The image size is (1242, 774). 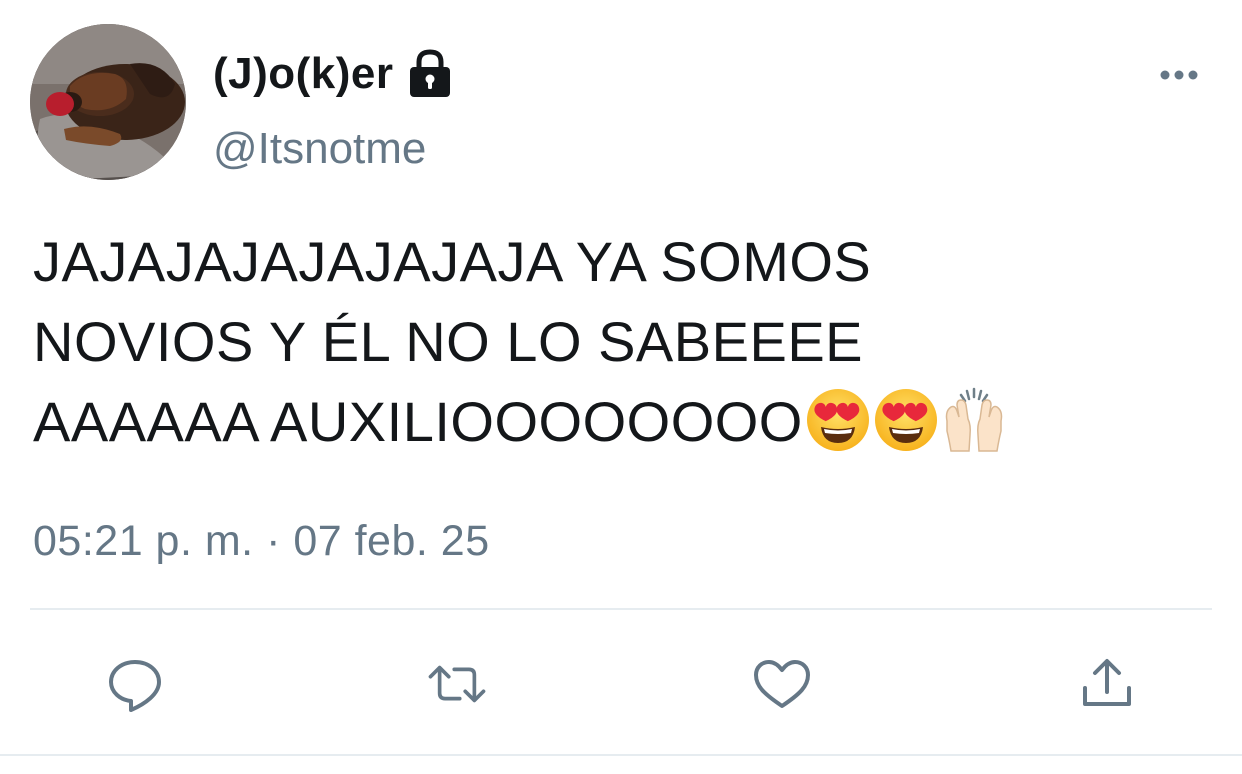 I want to click on avatar-image, so click(x=108, y=102).